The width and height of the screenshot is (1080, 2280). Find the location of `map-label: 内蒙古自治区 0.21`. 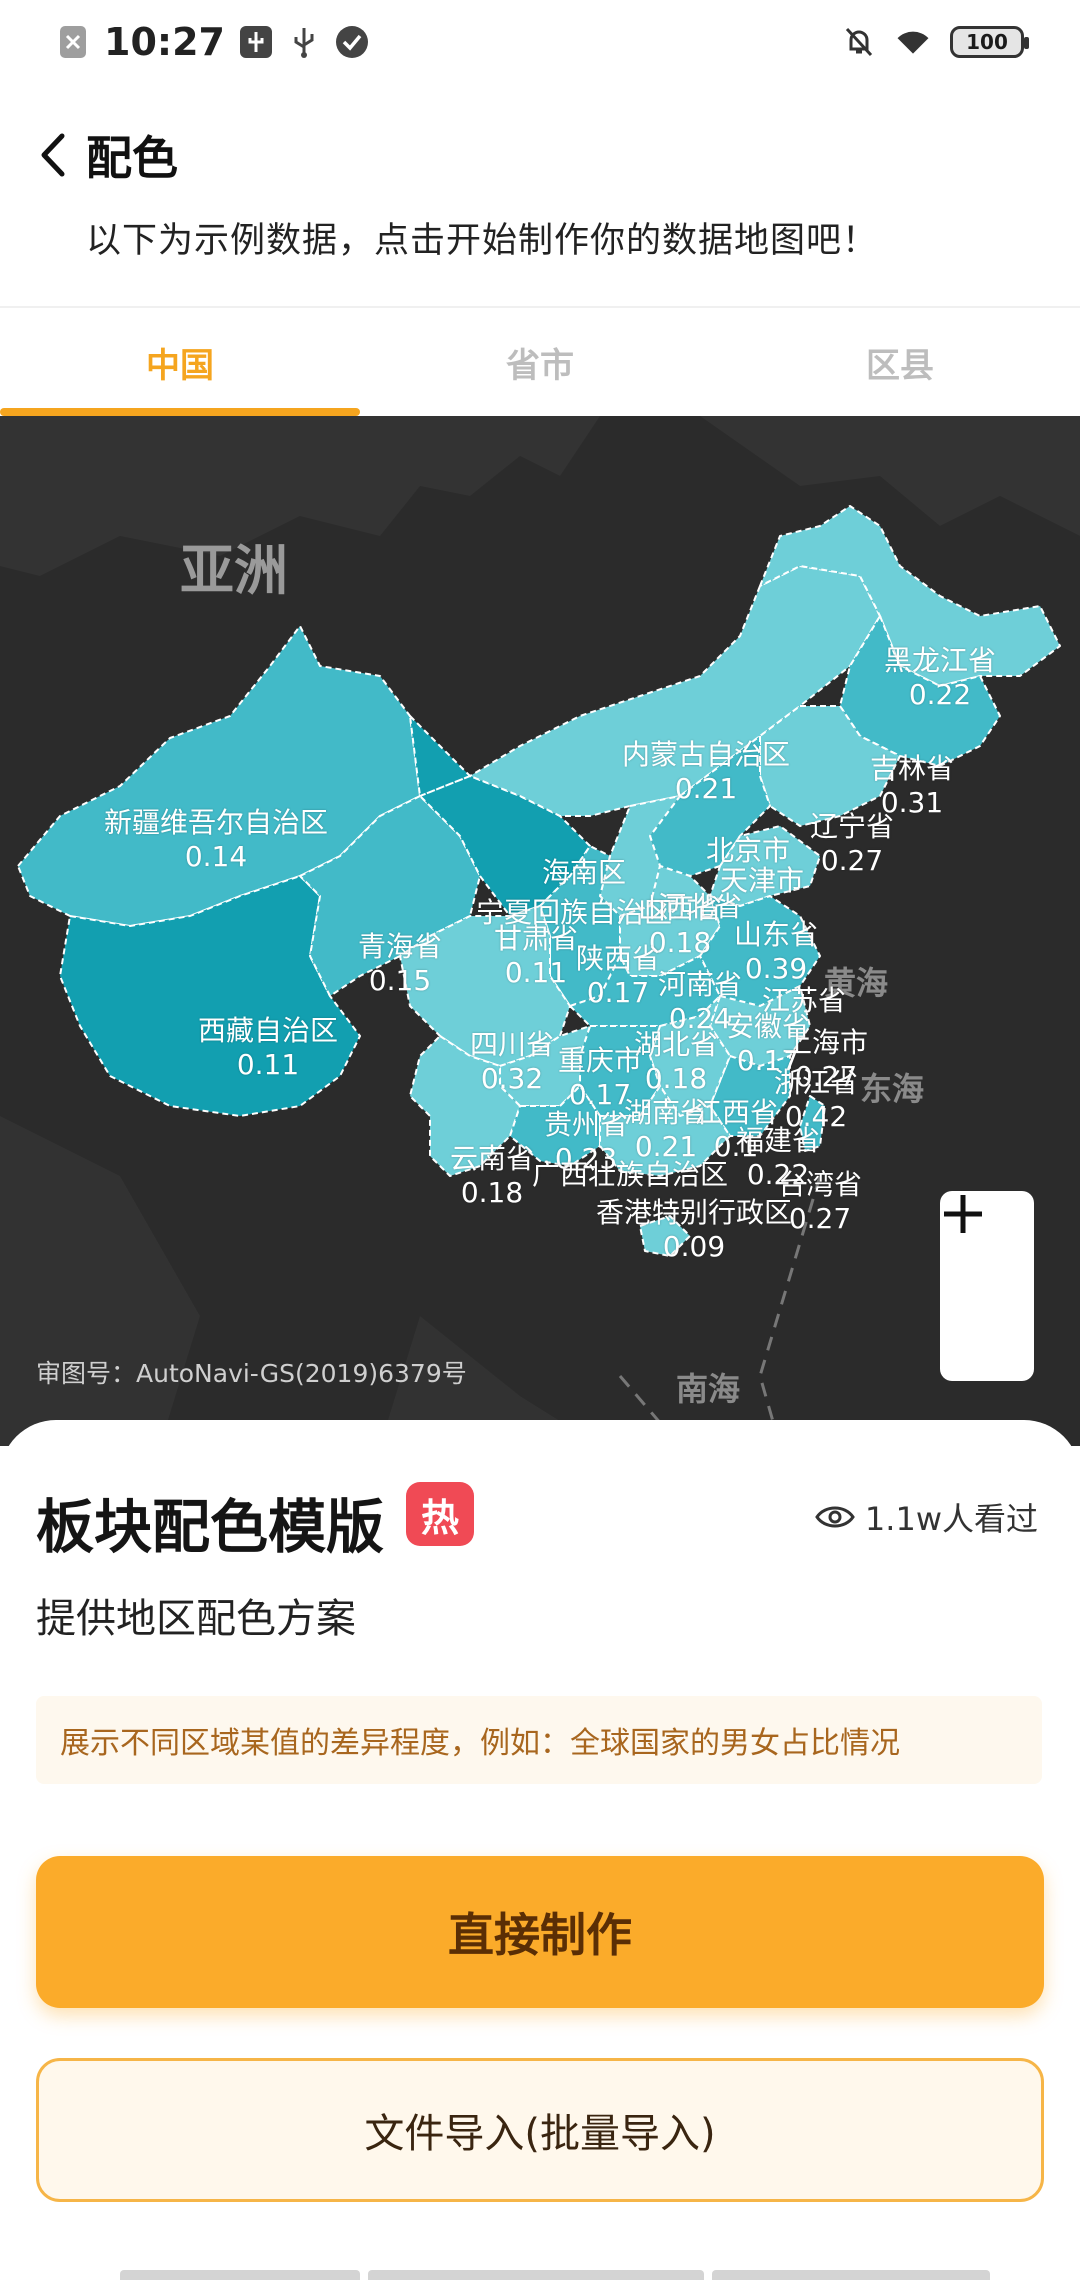

map-label: 内蒙古自治区 0.21 is located at coordinates (706, 771).